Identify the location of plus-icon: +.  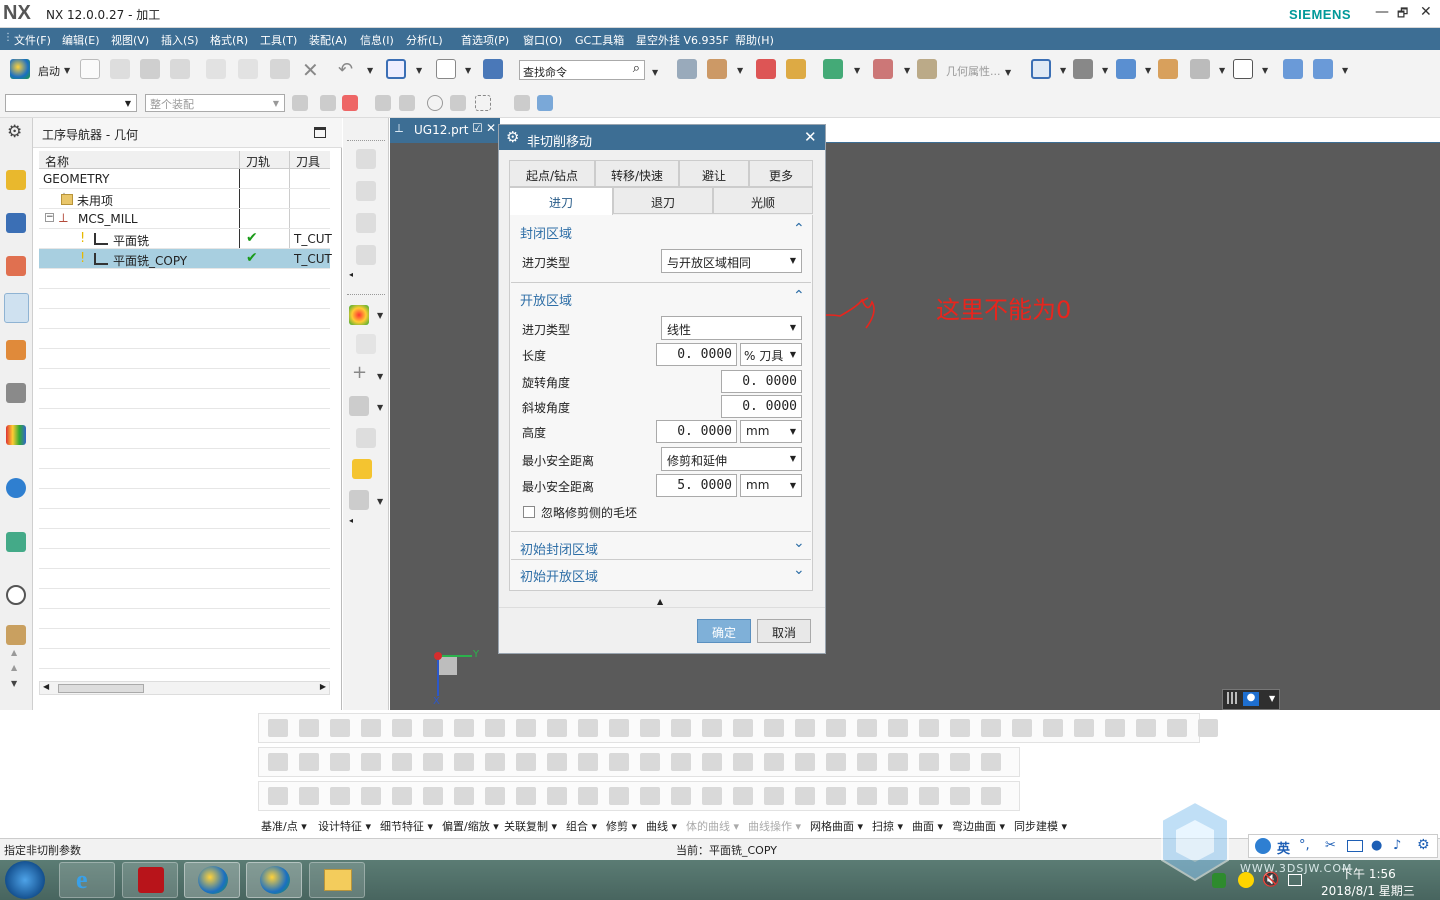
(359, 372).